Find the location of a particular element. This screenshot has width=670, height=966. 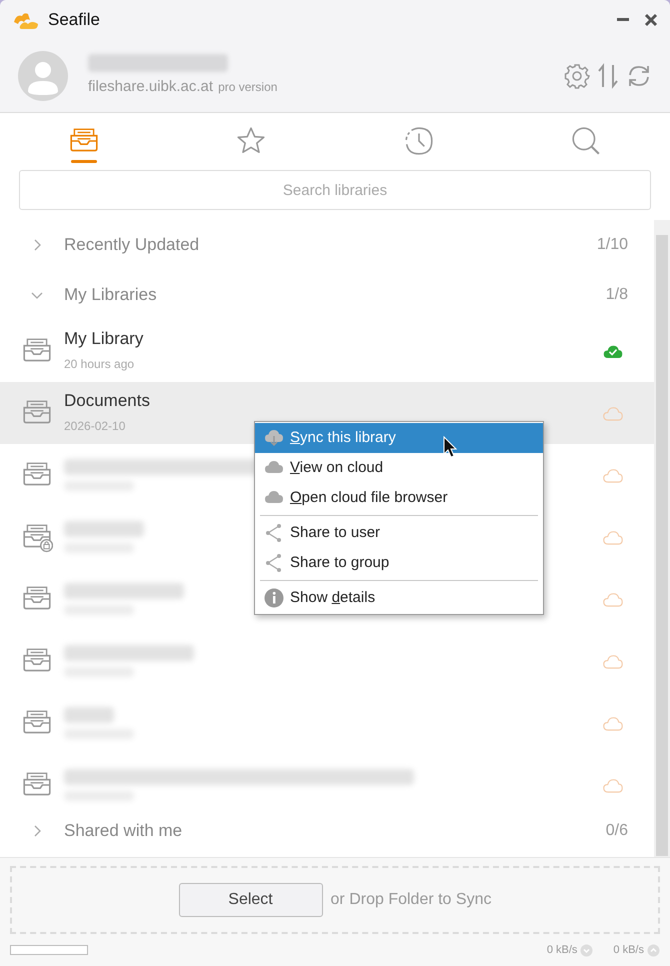

select-button: Select is located at coordinates (250, 900).